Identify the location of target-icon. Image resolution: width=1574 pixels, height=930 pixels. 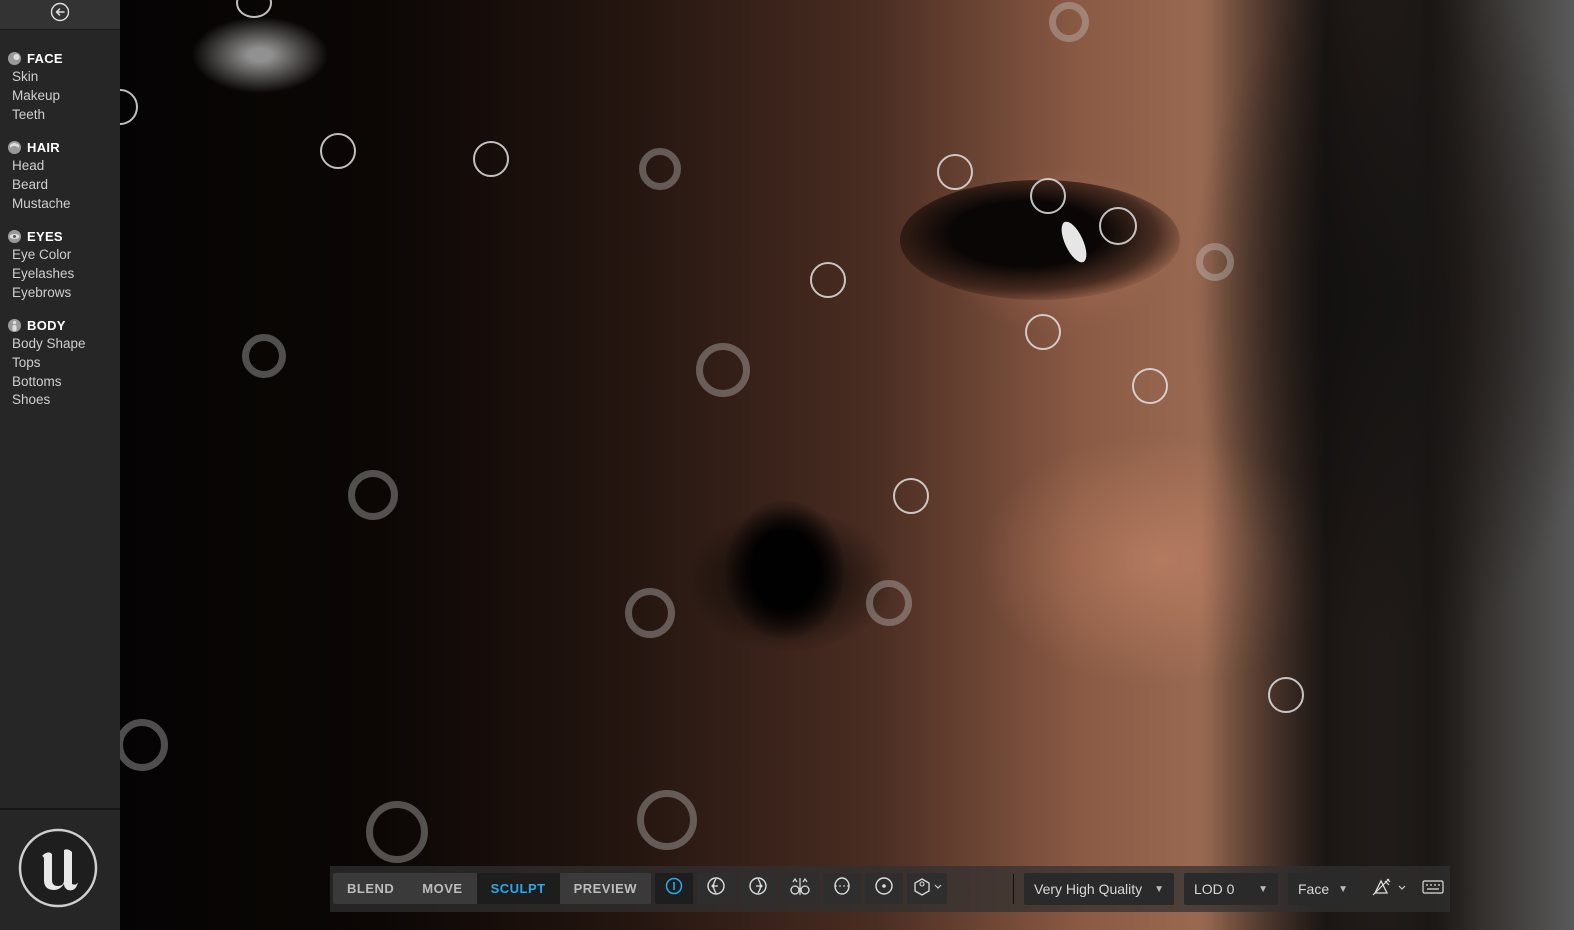
(884, 888).